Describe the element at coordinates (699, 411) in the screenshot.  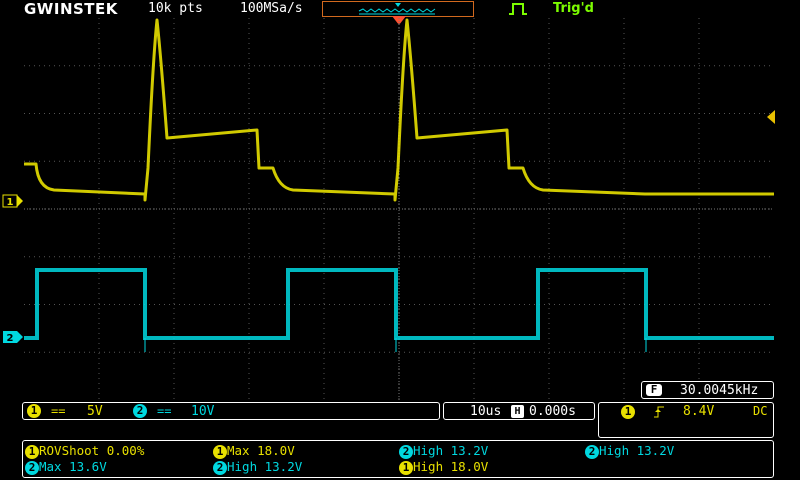
I see `trigger-level: 8.4V` at that location.